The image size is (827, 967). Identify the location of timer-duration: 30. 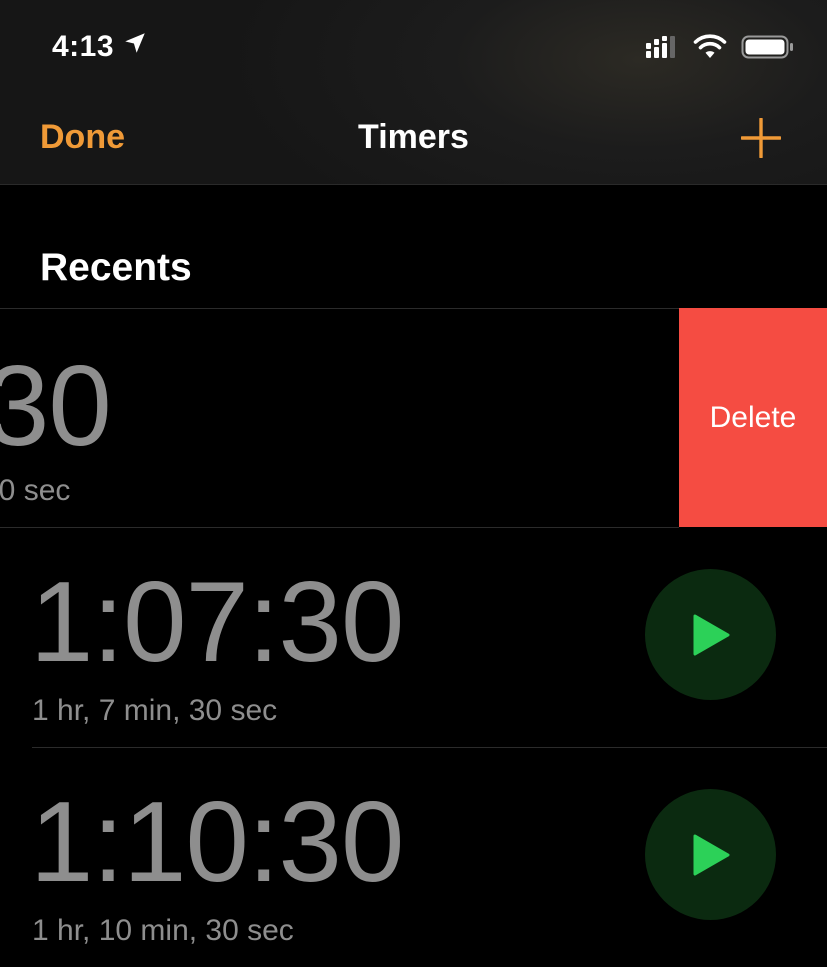
(56, 406).